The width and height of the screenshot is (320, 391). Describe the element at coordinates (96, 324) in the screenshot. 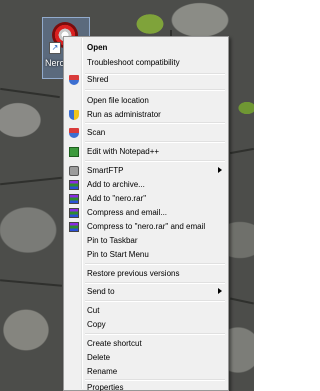

I see `menu-item-label: Copy` at that location.